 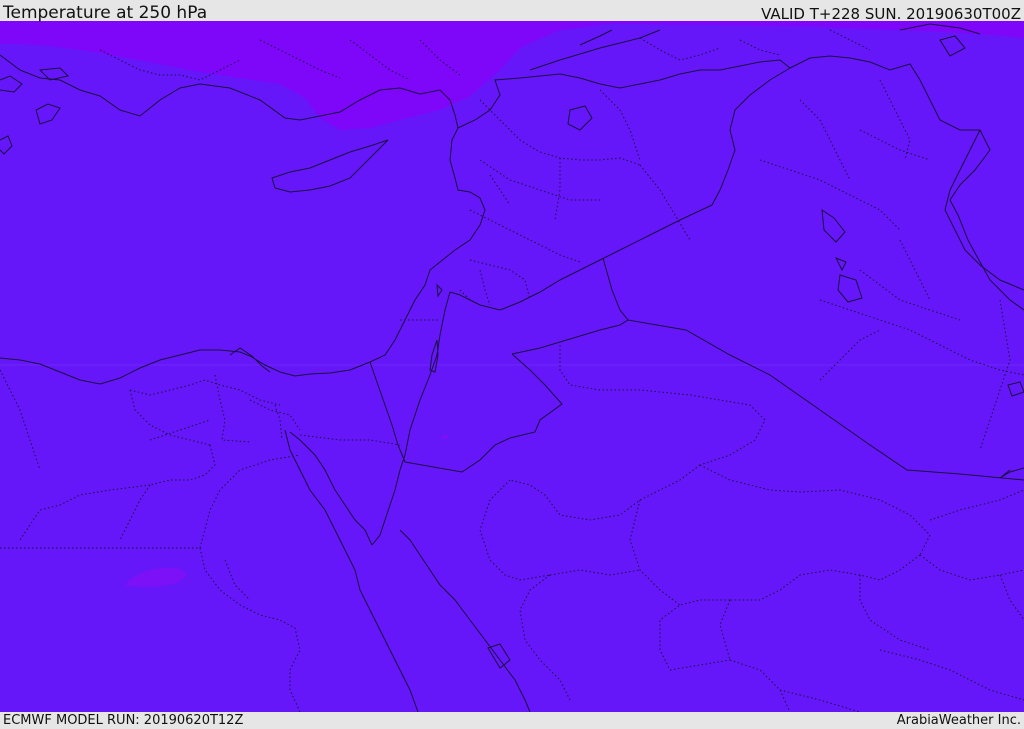 I want to click on map-title: Temperature at 250 hPa, so click(x=105, y=13).